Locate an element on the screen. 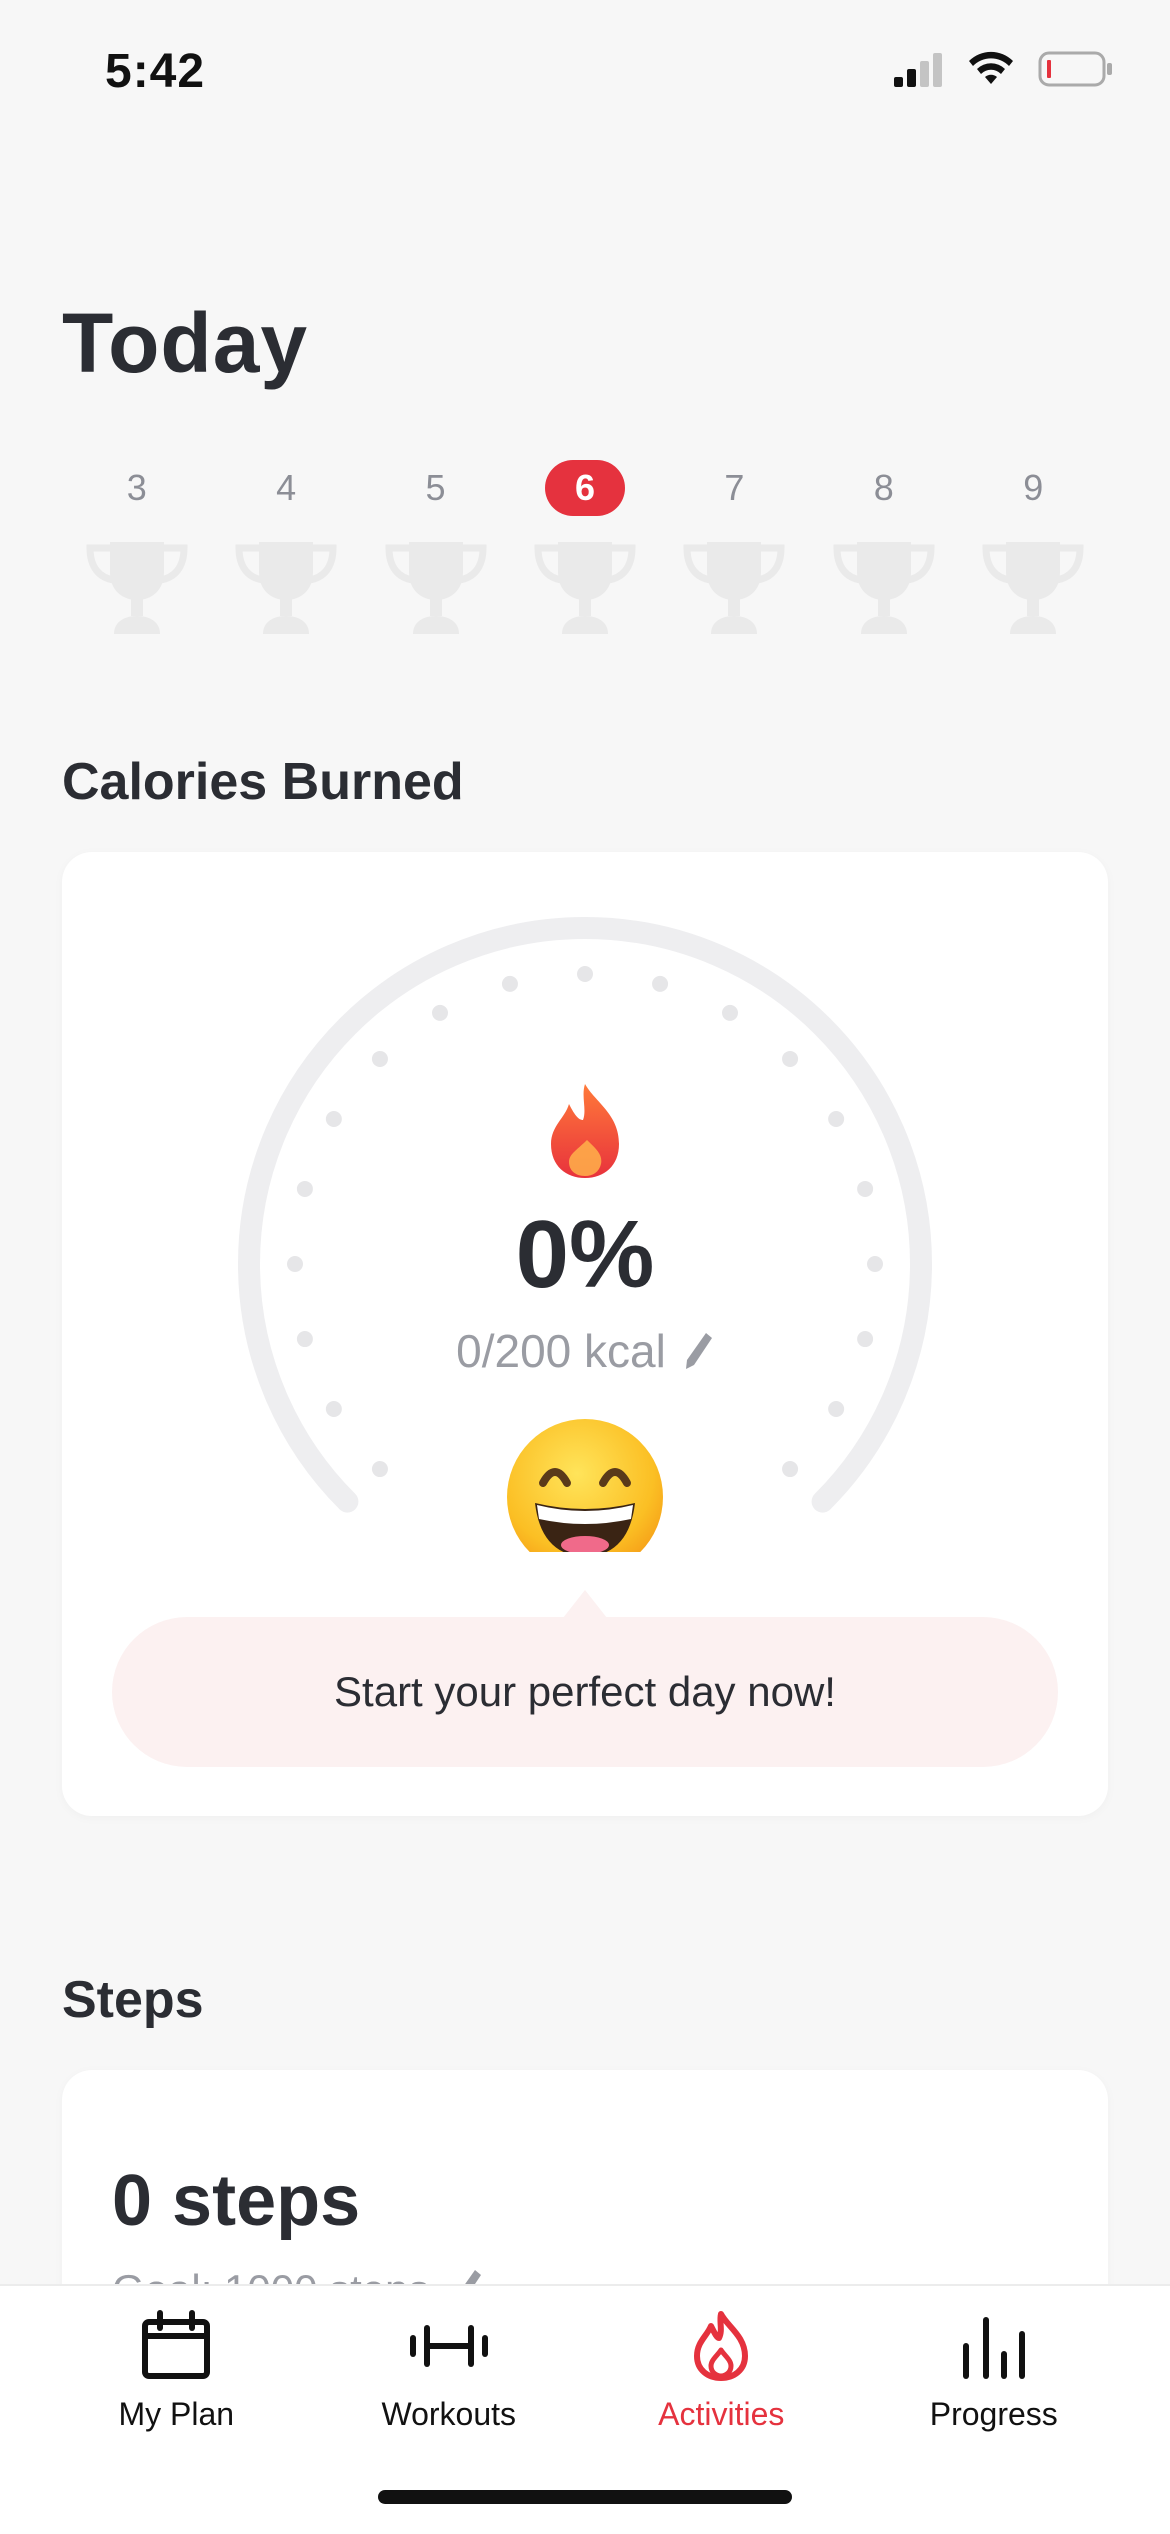 This screenshot has height=2534, width=1170. day-3: 3 is located at coordinates (136, 551).